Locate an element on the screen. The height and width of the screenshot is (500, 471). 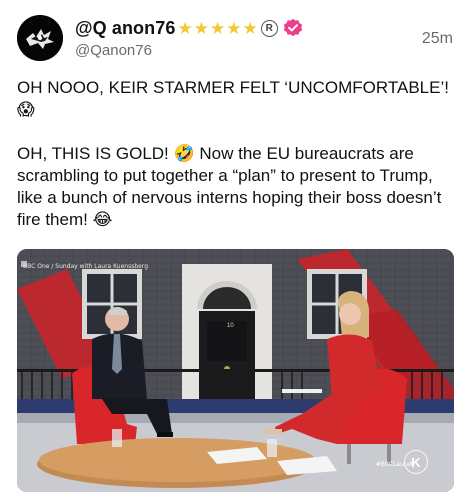
door-number: 10 is located at coordinates (230, 326).